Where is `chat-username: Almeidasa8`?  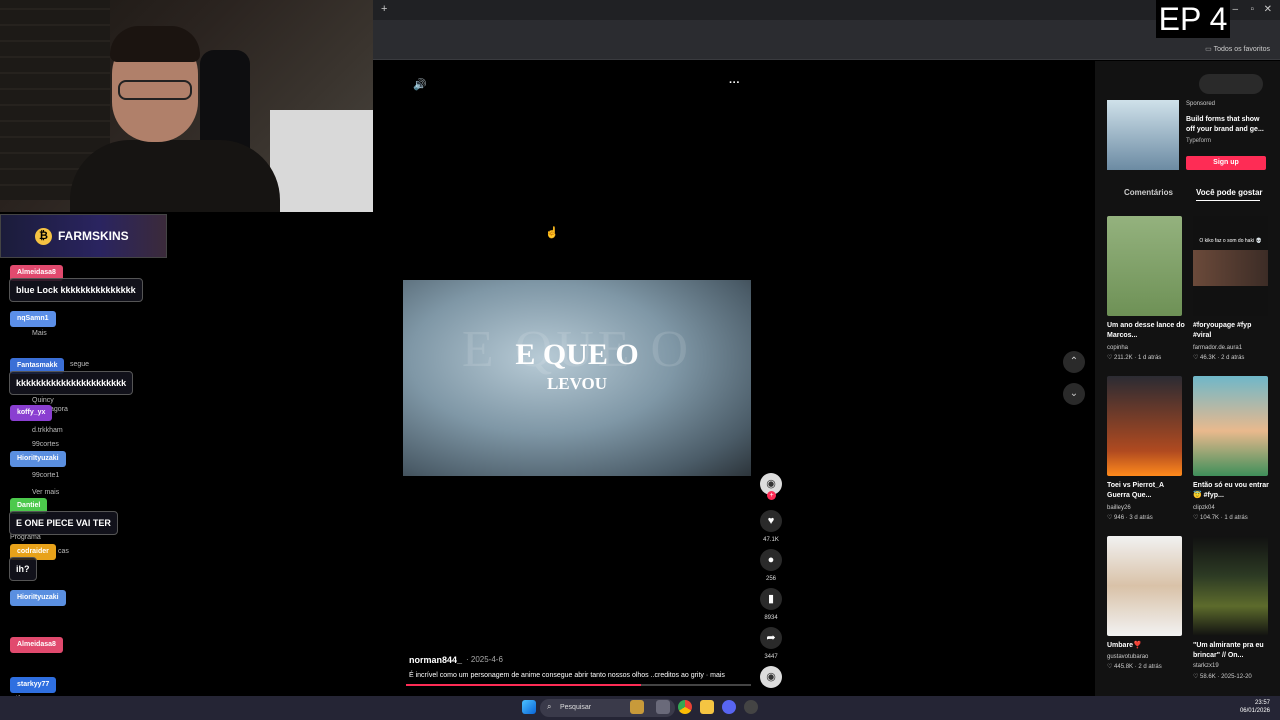 chat-username: Almeidasa8 is located at coordinates (36, 645).